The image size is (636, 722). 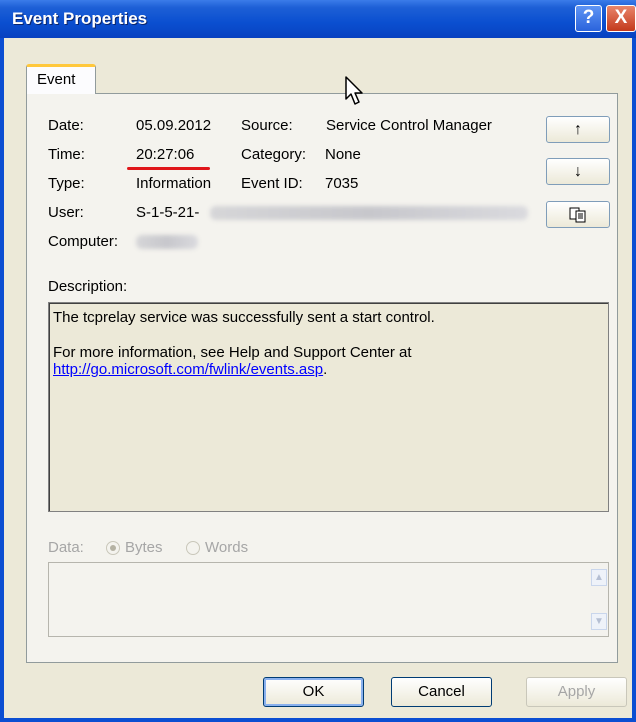 What do you see at coordinates (193, 548) in the screenshot?
I see `words-radio` at bounding box center [193, 548].